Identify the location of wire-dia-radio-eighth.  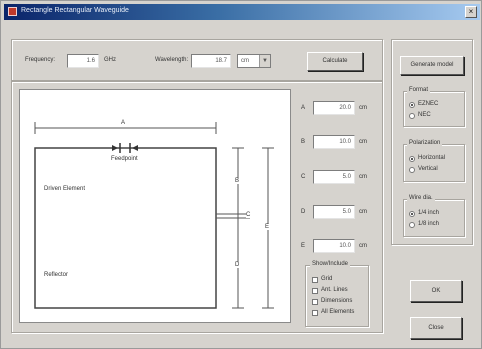
(412, 225).